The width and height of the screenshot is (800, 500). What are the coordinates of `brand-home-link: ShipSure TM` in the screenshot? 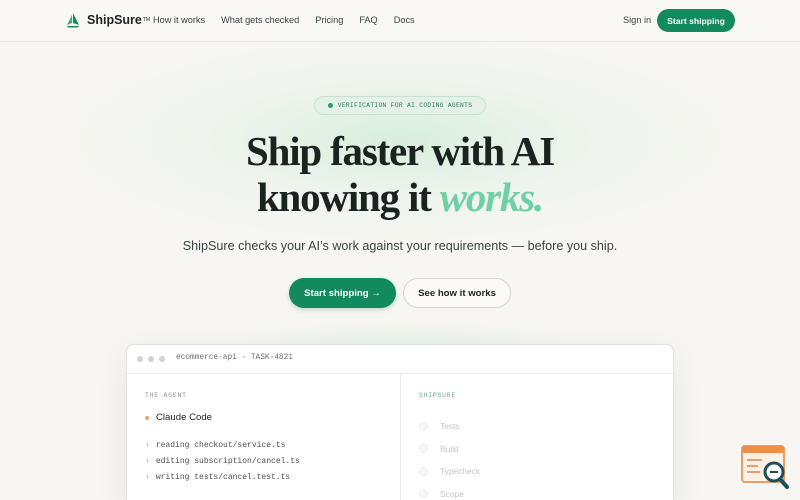 It's located at (108, 20).